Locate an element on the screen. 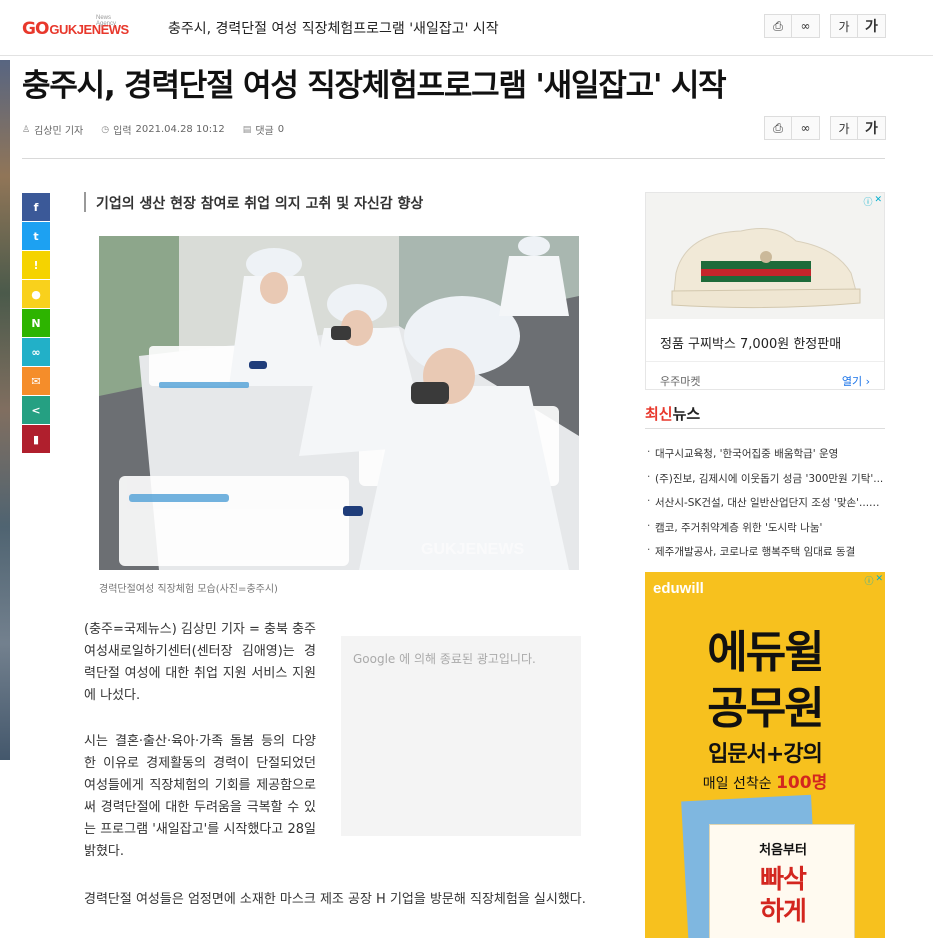 Image resolution: width=933 pixels, height=938 pixels. logo-tagline: News Agency is located at coordinates (106, 21).